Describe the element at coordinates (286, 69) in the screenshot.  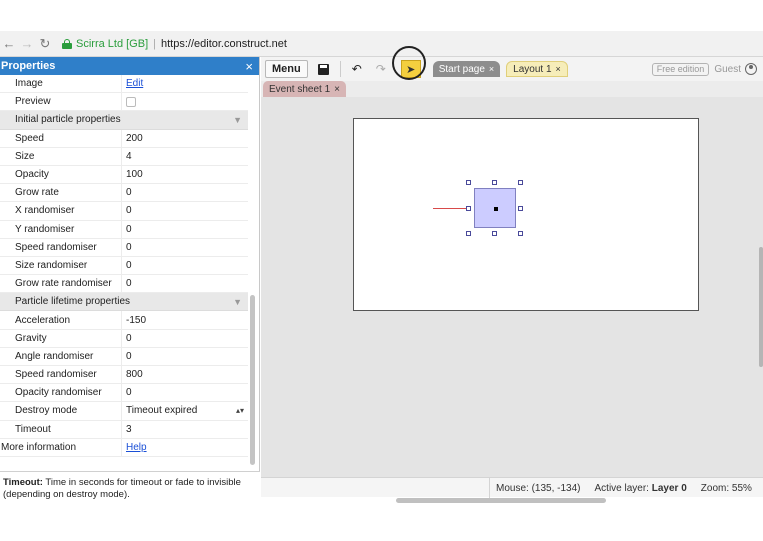
I see `menu-button: Menu` at that location.